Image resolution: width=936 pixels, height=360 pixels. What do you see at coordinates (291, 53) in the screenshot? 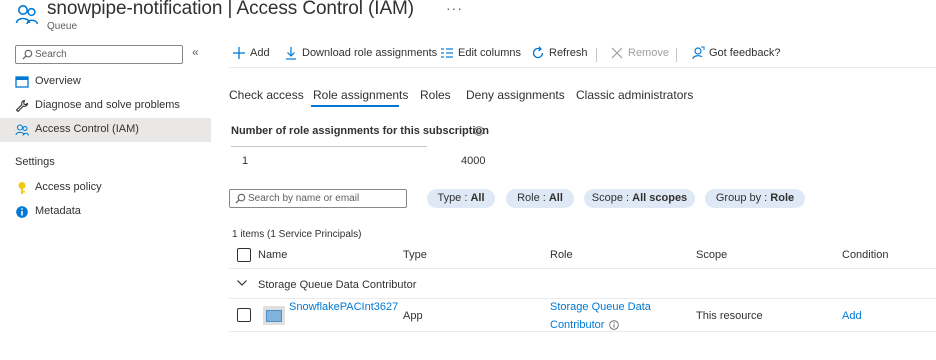
I see `download-icon` at bounding box center [291, 53].